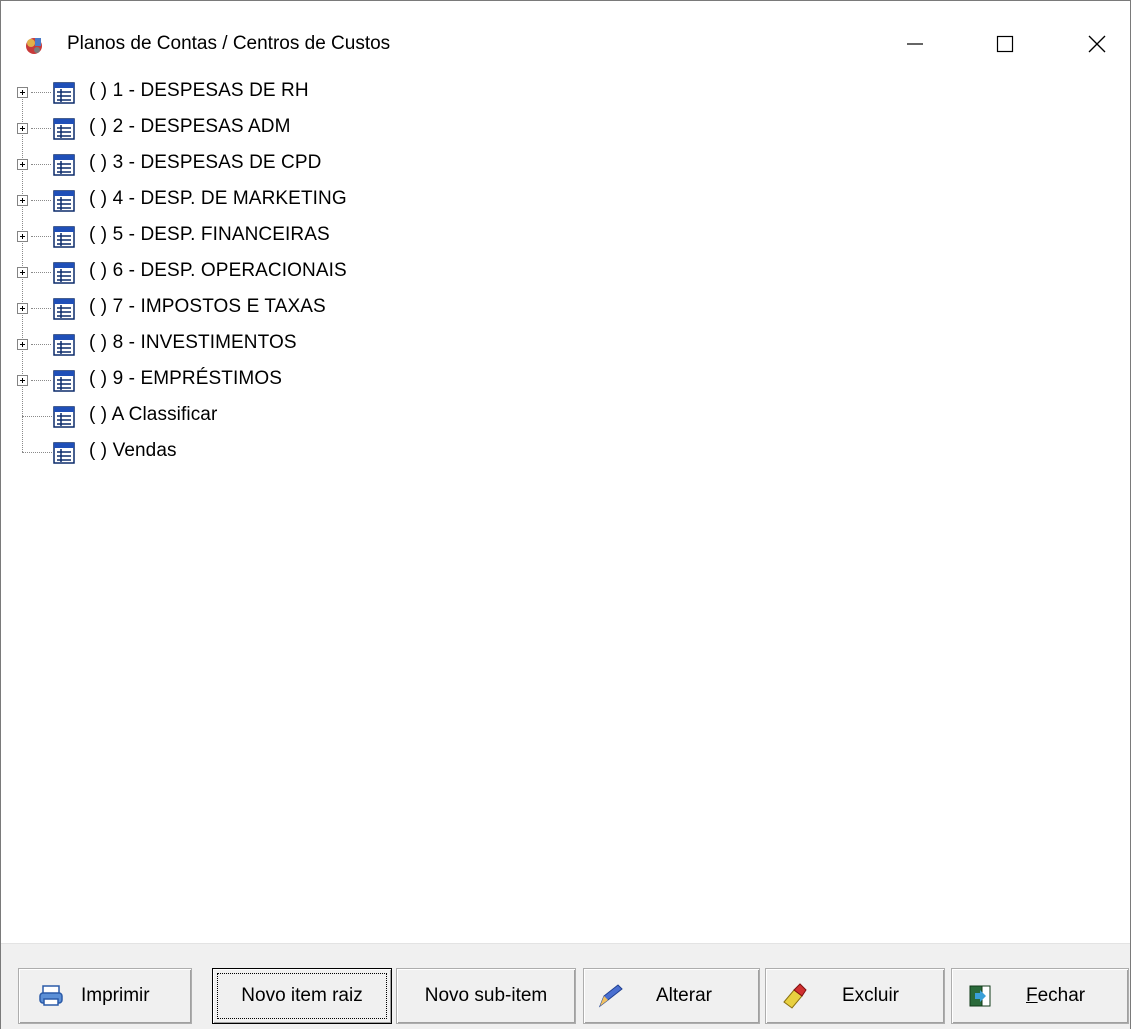 The height and width of the screenshot is (1029, 1131). What do you see at coordinates (218, 198) in the screenshot?
I see `tree-item-label: ( ) 4 - DESP. DE MARKETING` at bounding box center [218, 198].